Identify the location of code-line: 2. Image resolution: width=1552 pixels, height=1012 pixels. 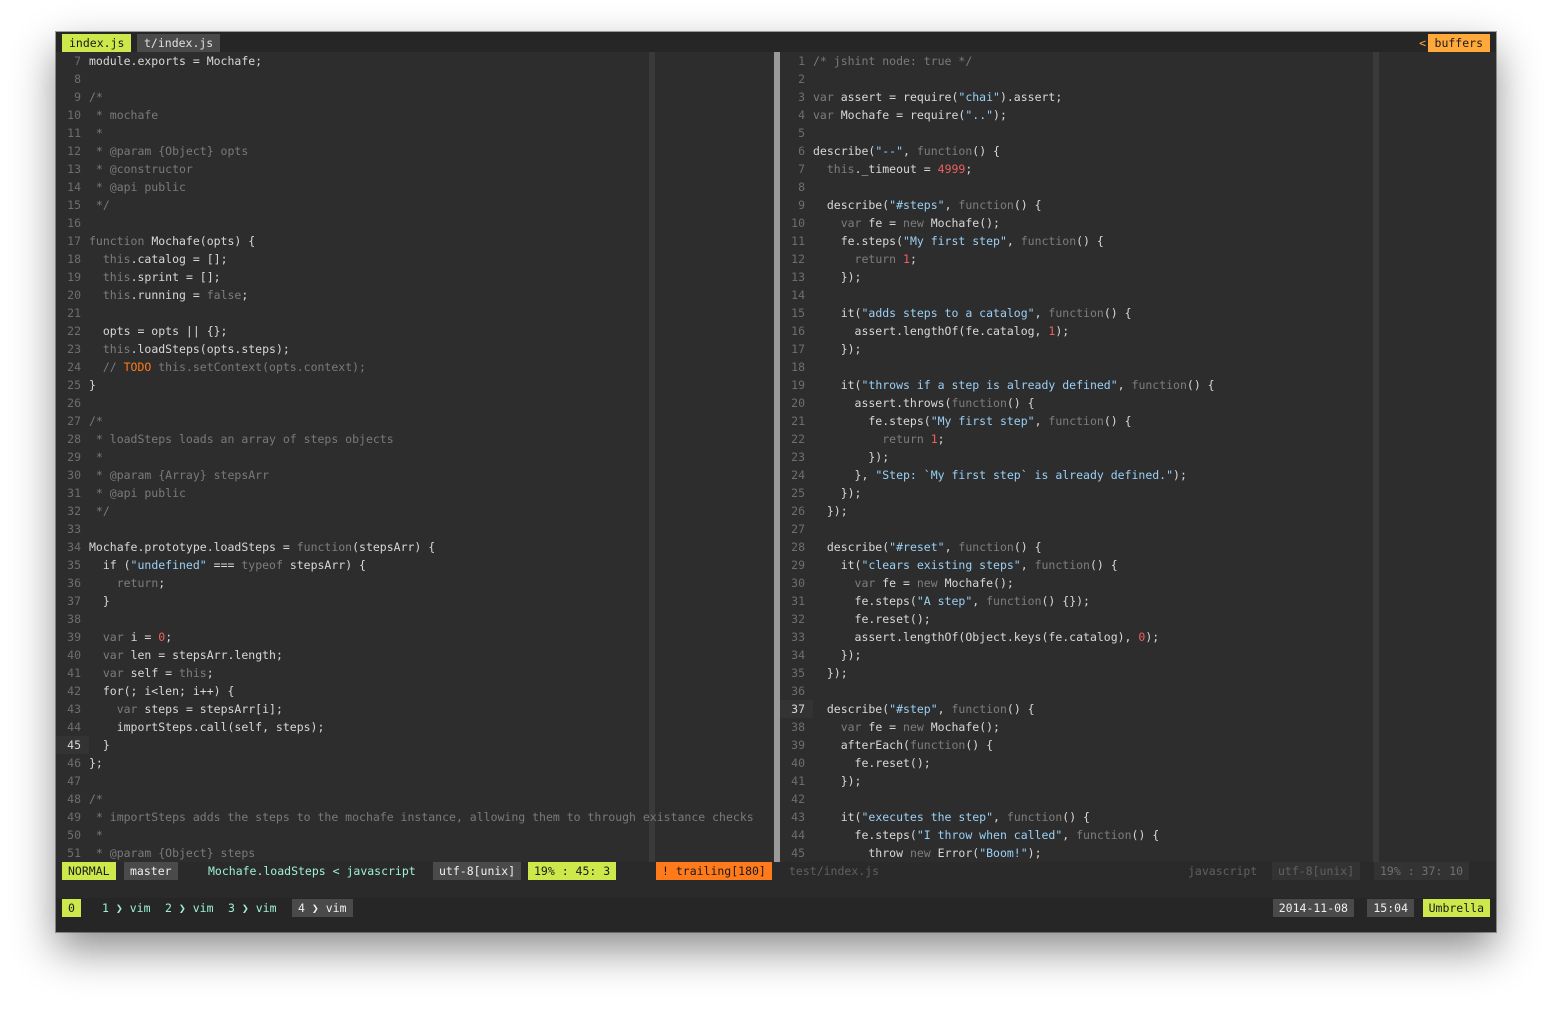
(1138, 79).